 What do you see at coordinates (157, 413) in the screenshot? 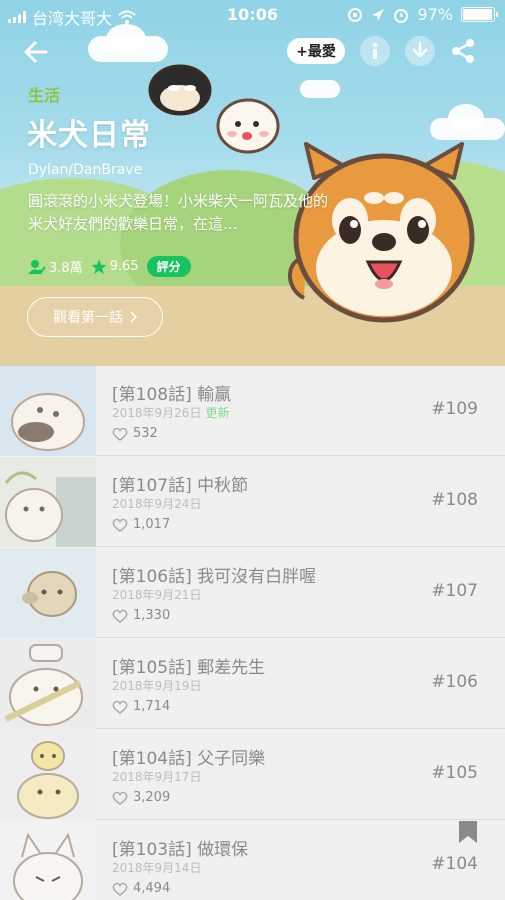
I see `episode-date-text: 2018年9月26日` at bounding box center [157, 413].